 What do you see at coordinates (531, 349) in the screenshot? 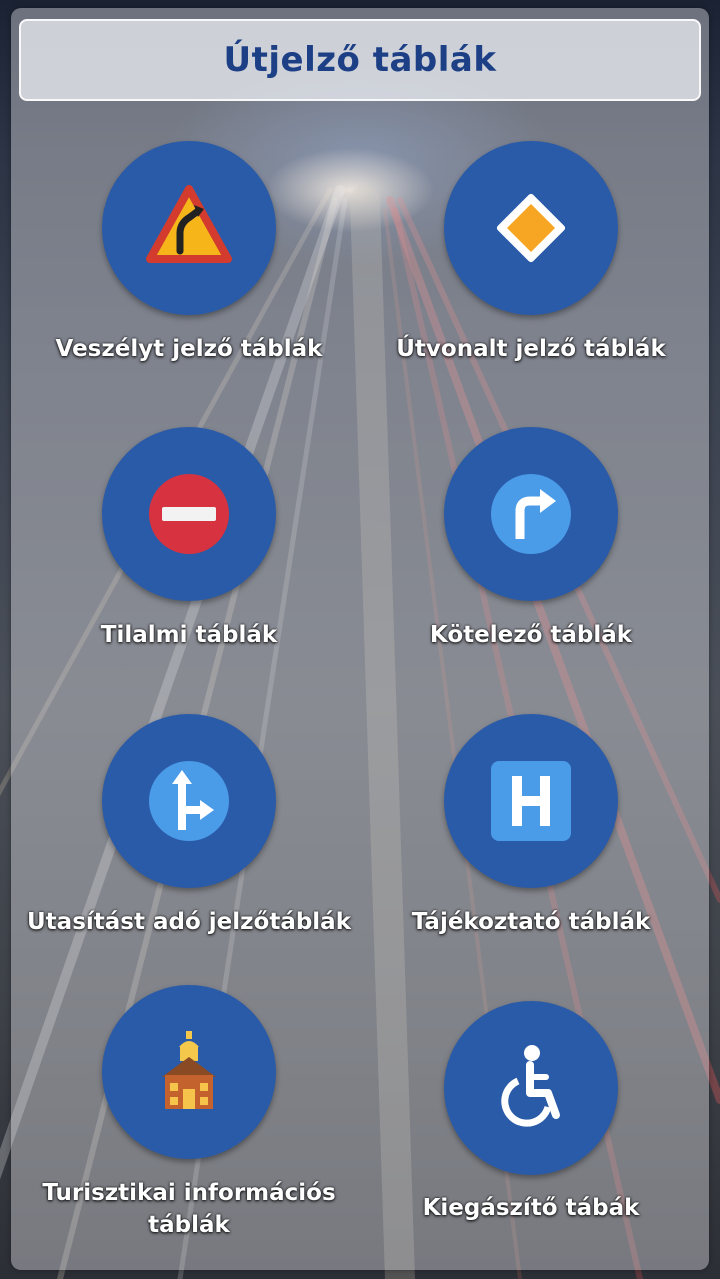
I see `category-label: Útvonalt jelző táblák` at bounding box center [531, 349].